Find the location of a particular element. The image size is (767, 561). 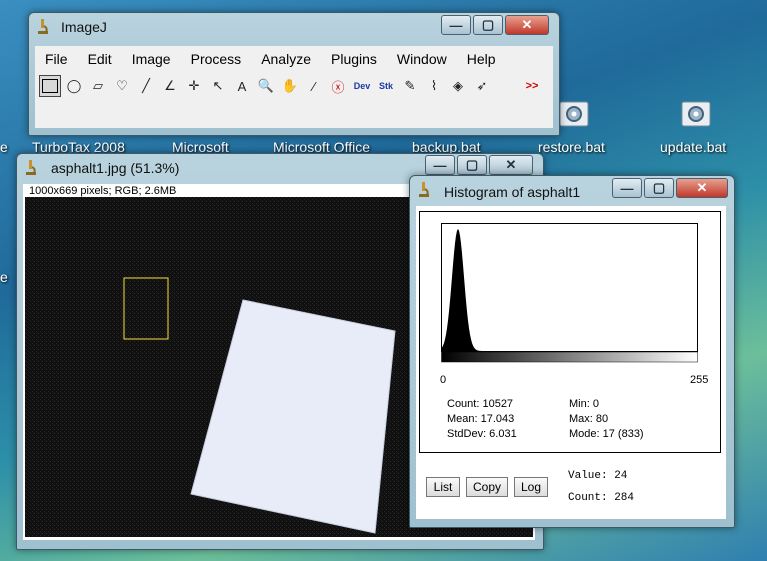

stk-tool-icon: Stk is located at coordinates (386, 86).